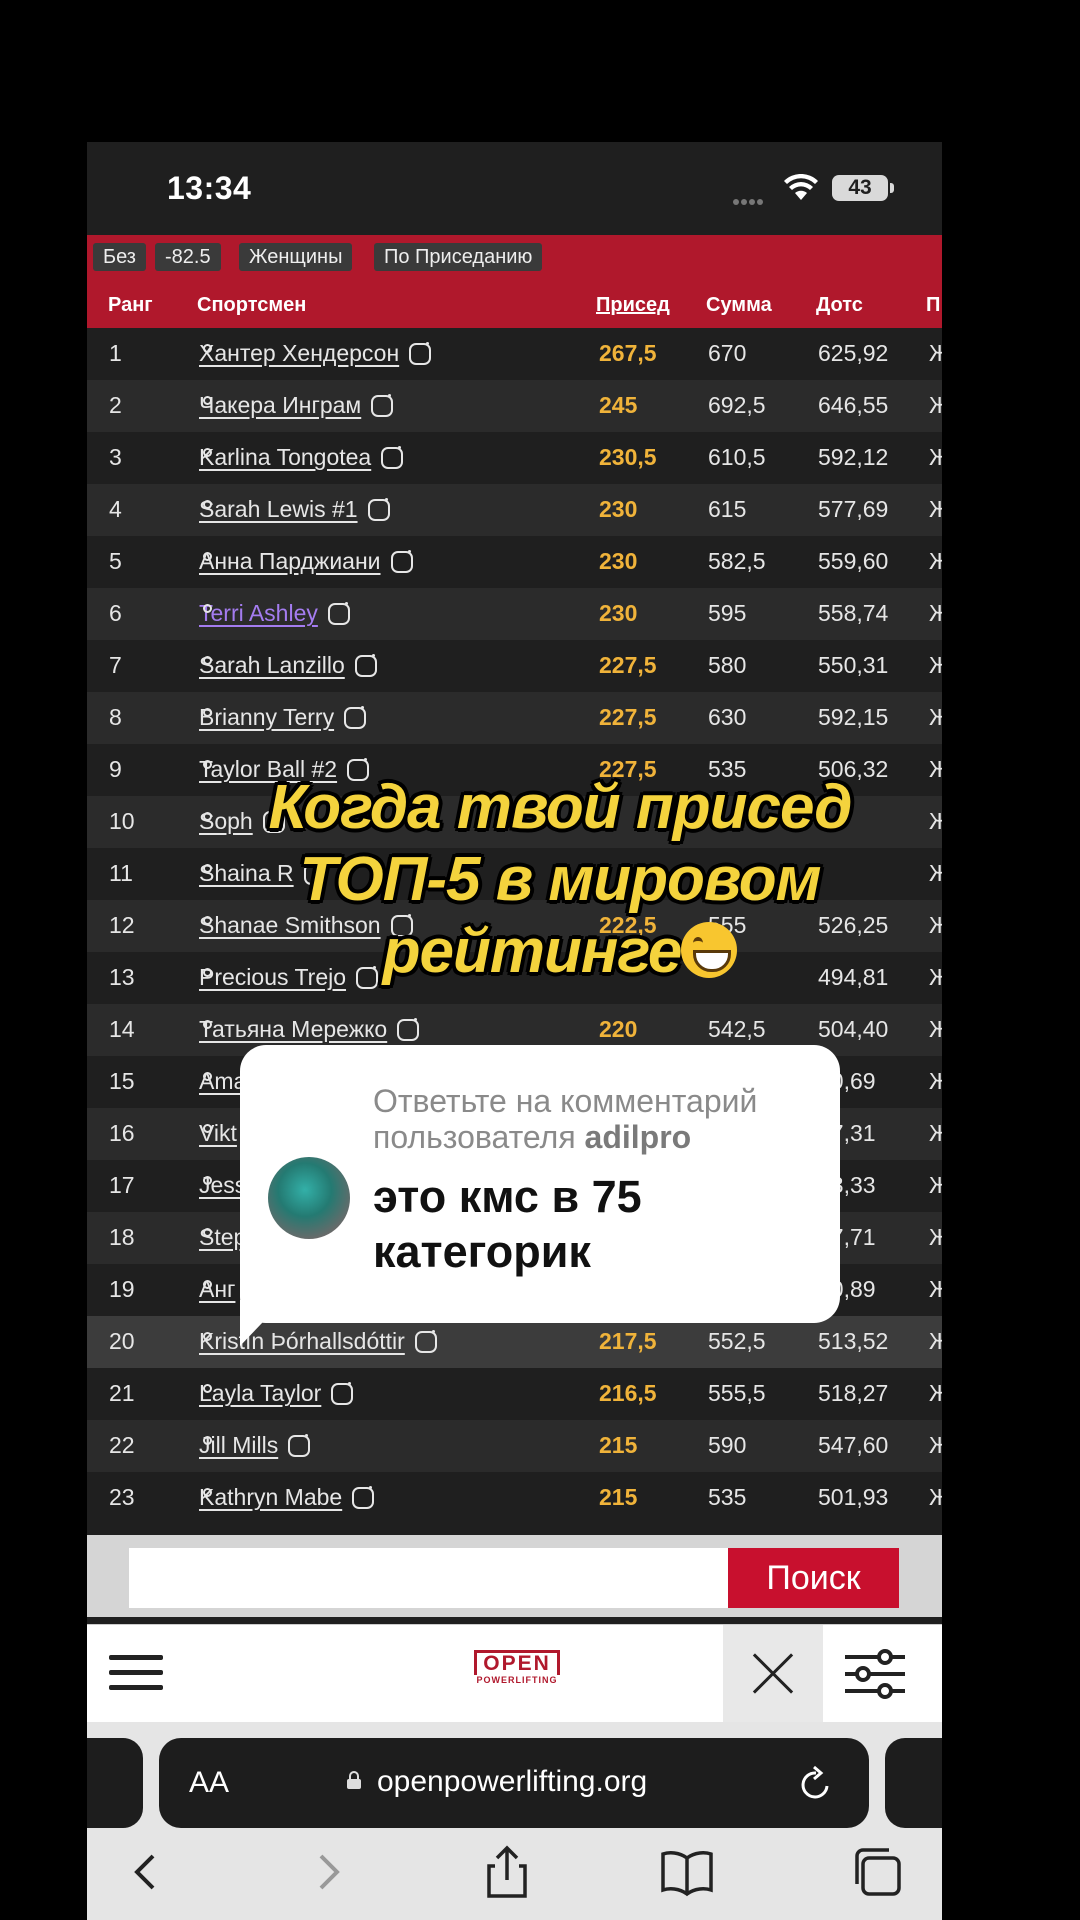 Image resolution: width=1080 pixels, height=1920 pixels. I want to click on rank-cell: 20, so click(122, 1341).